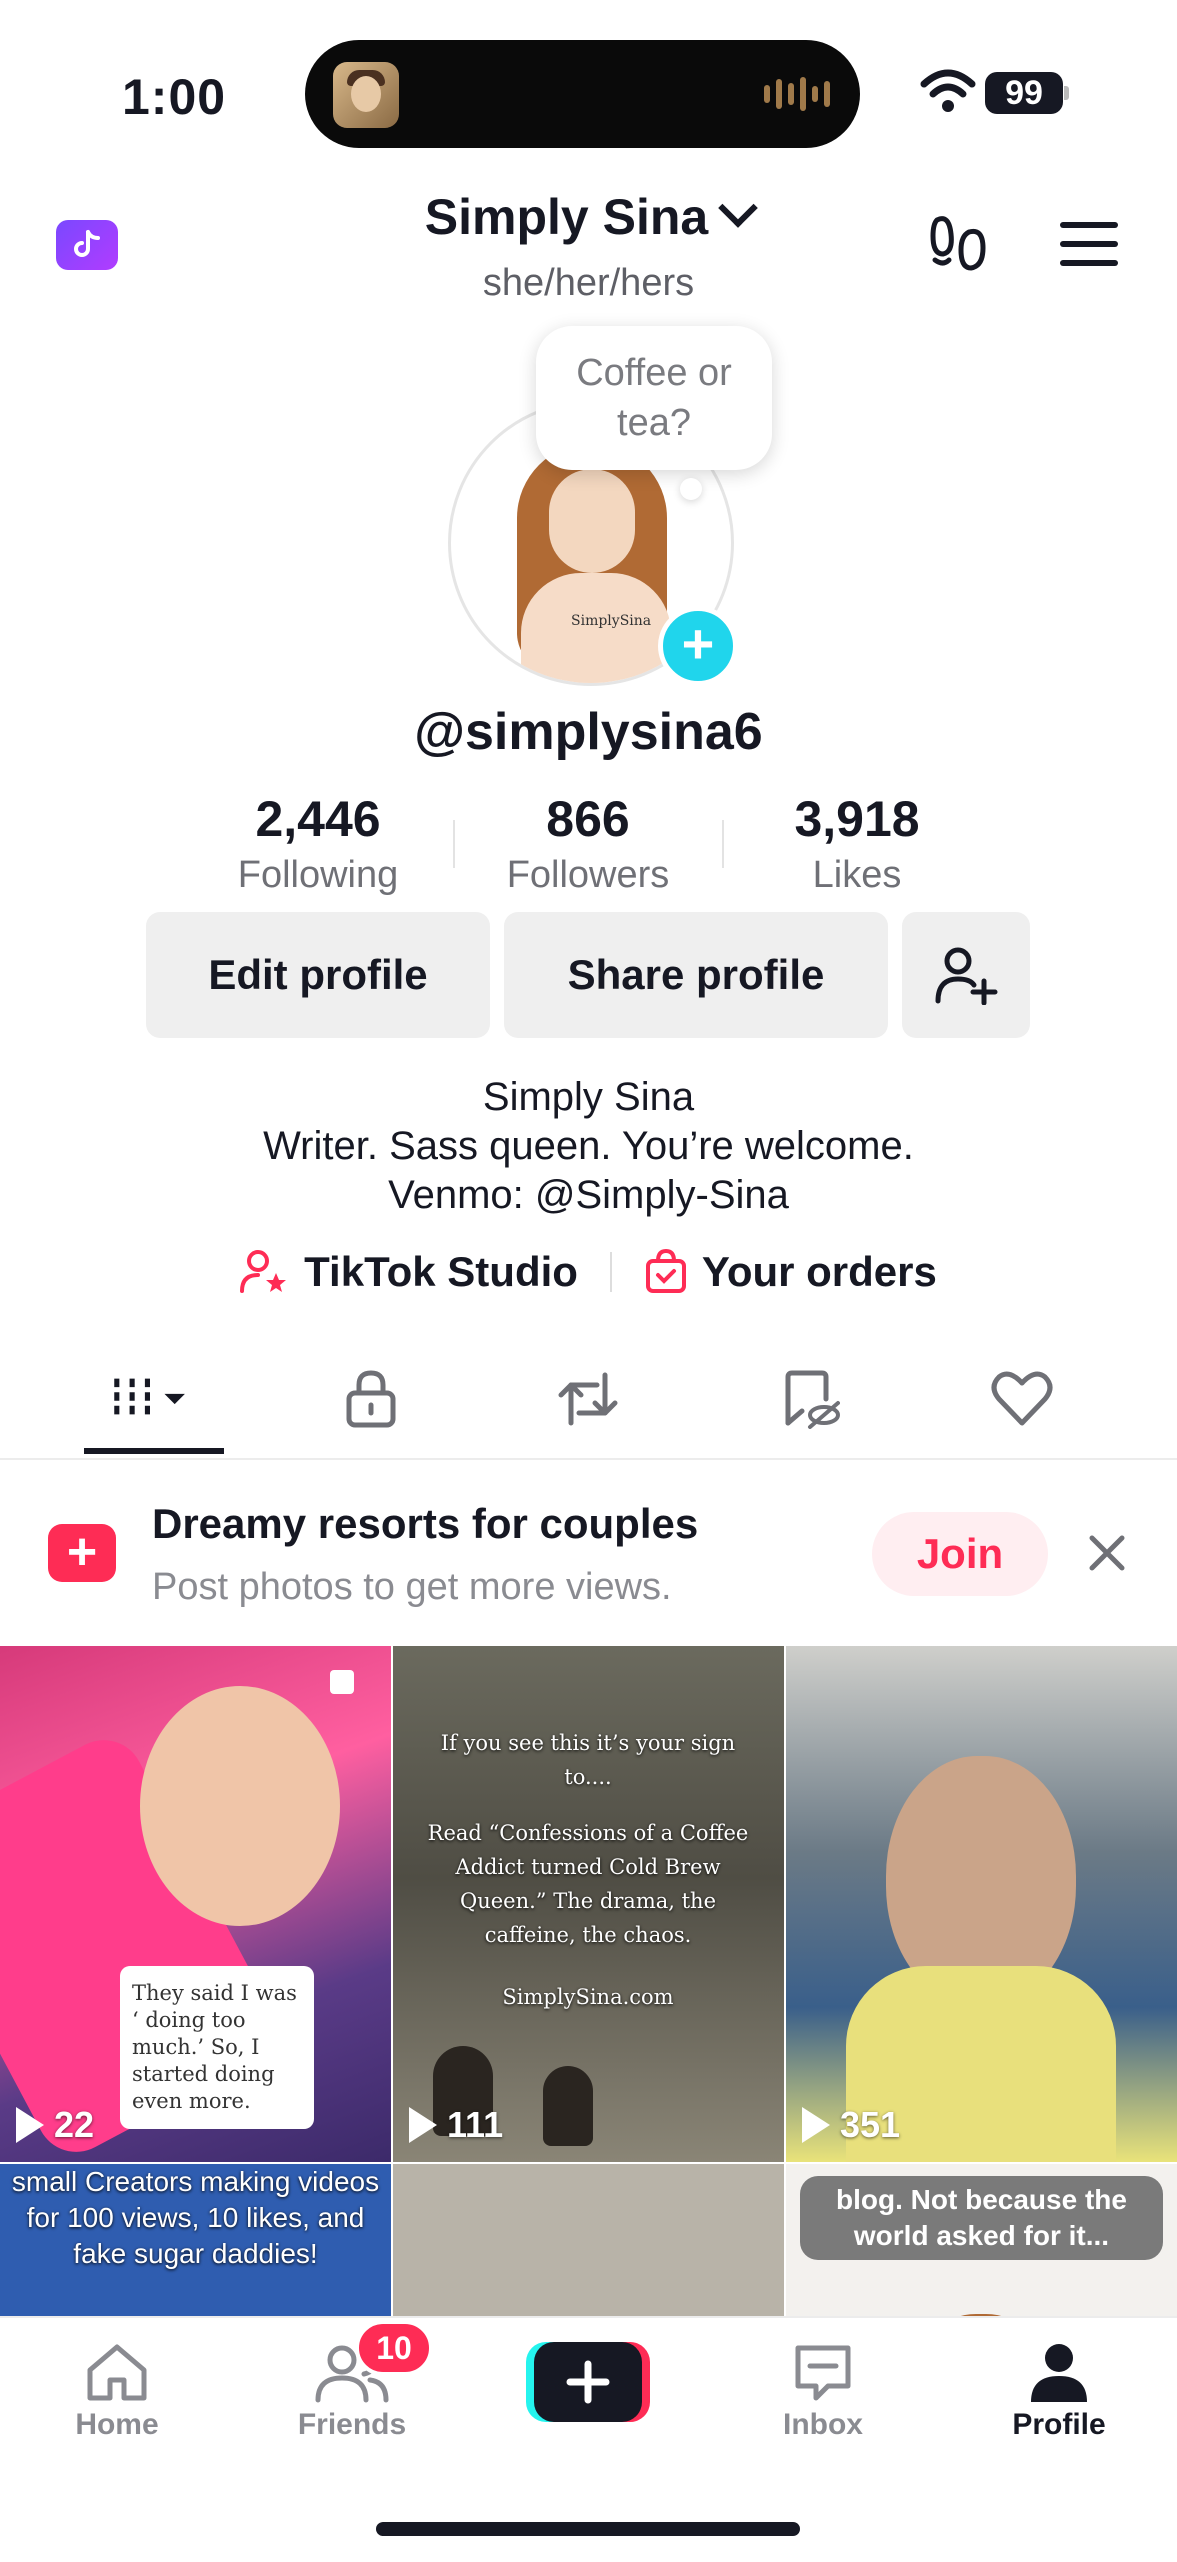 The width and height of the screenshot is (1177, 2562). What do you see at coordinates (1024, 93) in the screenshot?
I see `battery-indicator: 99` at bounding box center [1024, 93].